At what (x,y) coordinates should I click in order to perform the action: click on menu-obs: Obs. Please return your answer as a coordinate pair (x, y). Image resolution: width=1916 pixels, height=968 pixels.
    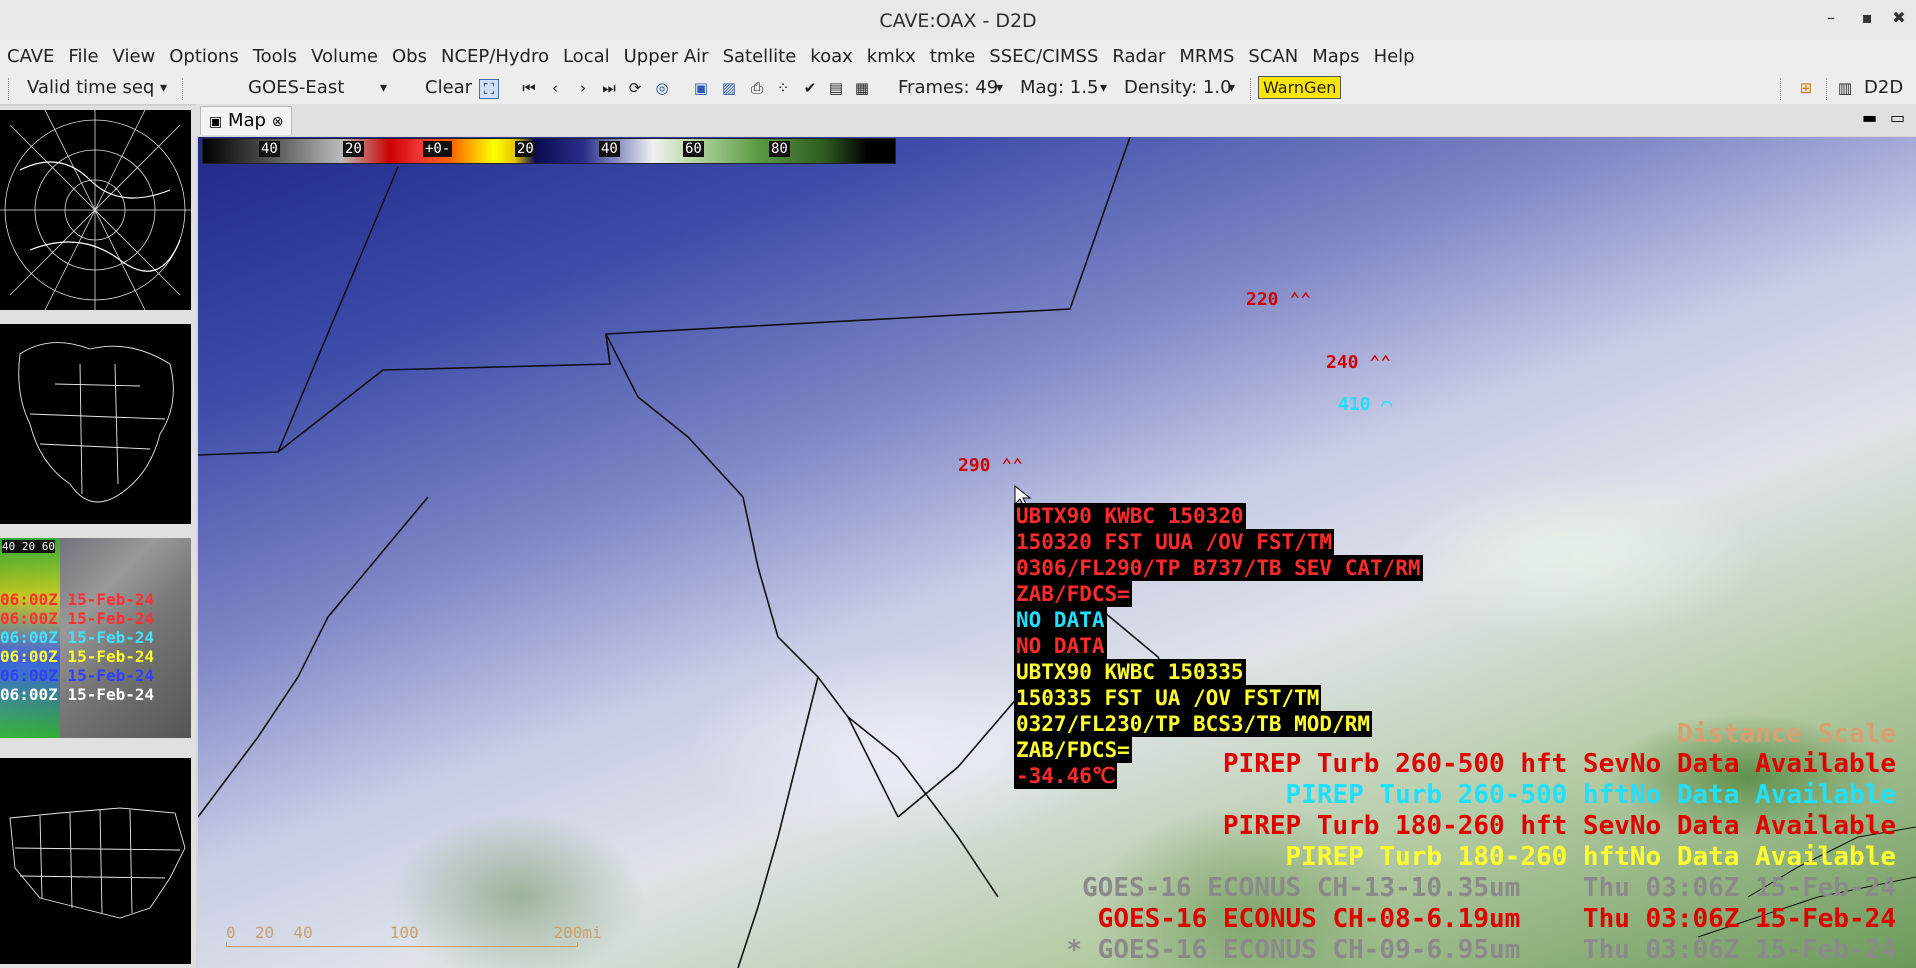
    Looking at the image, I should click on (409, 53).